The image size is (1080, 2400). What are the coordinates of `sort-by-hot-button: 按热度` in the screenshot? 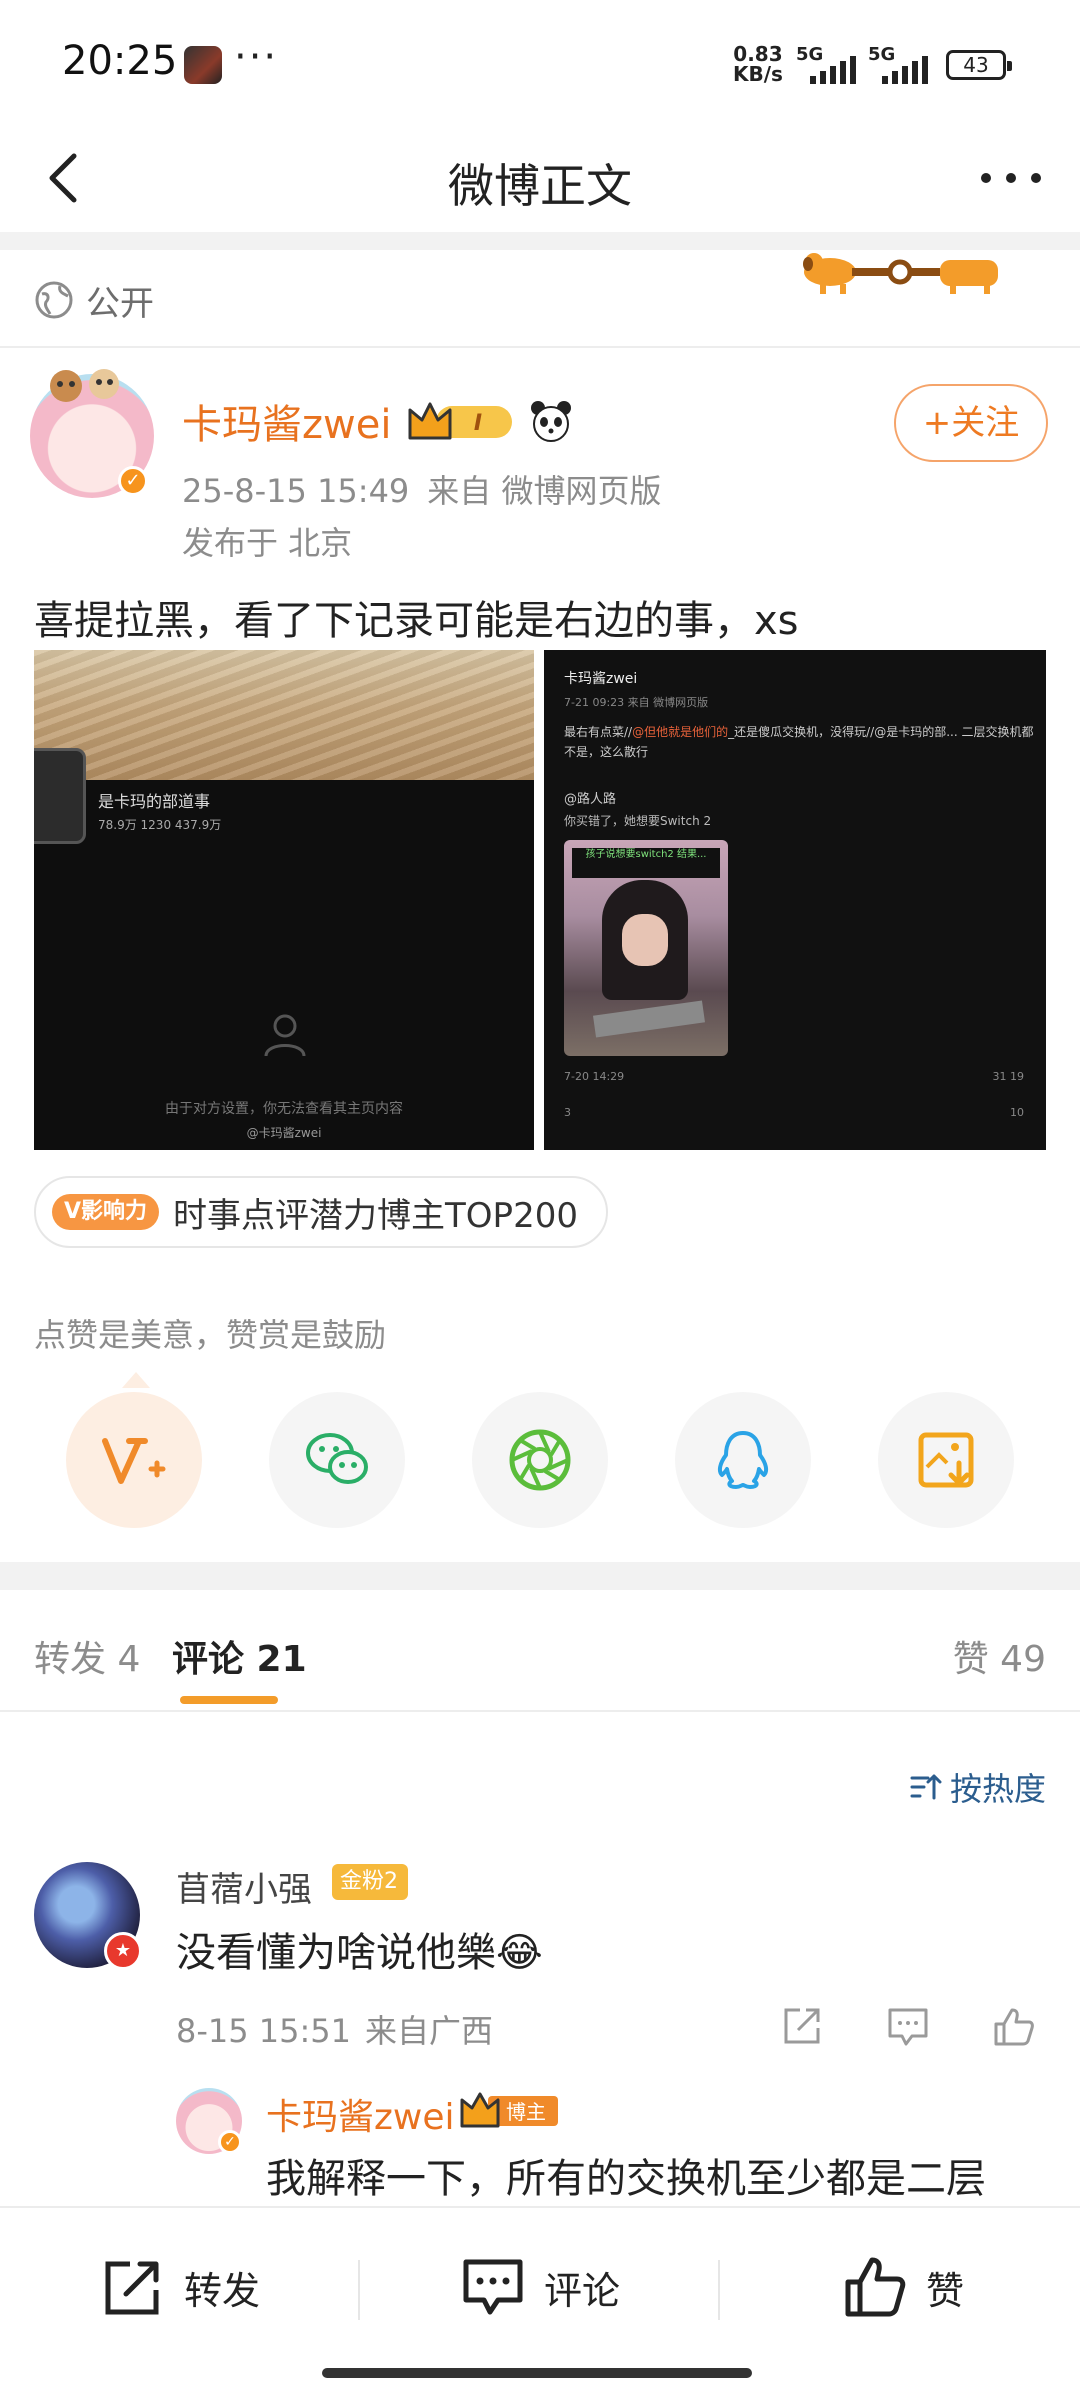 It's located at (977, 1787).